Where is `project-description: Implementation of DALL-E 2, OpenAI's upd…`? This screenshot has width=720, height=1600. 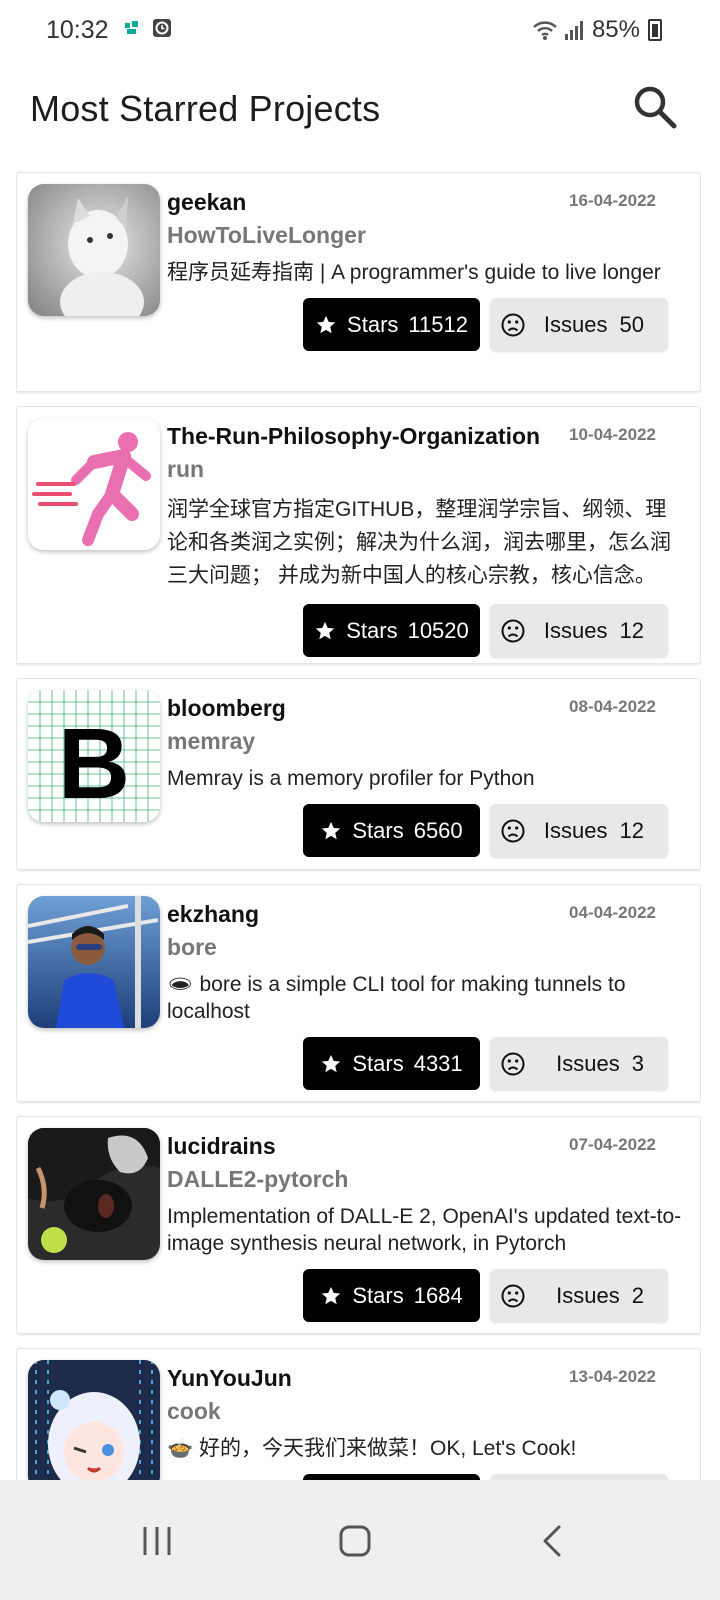
project-description: Implementation of DALL-E 2, OpenAI's upd… is located at coordinates (424, 1230).